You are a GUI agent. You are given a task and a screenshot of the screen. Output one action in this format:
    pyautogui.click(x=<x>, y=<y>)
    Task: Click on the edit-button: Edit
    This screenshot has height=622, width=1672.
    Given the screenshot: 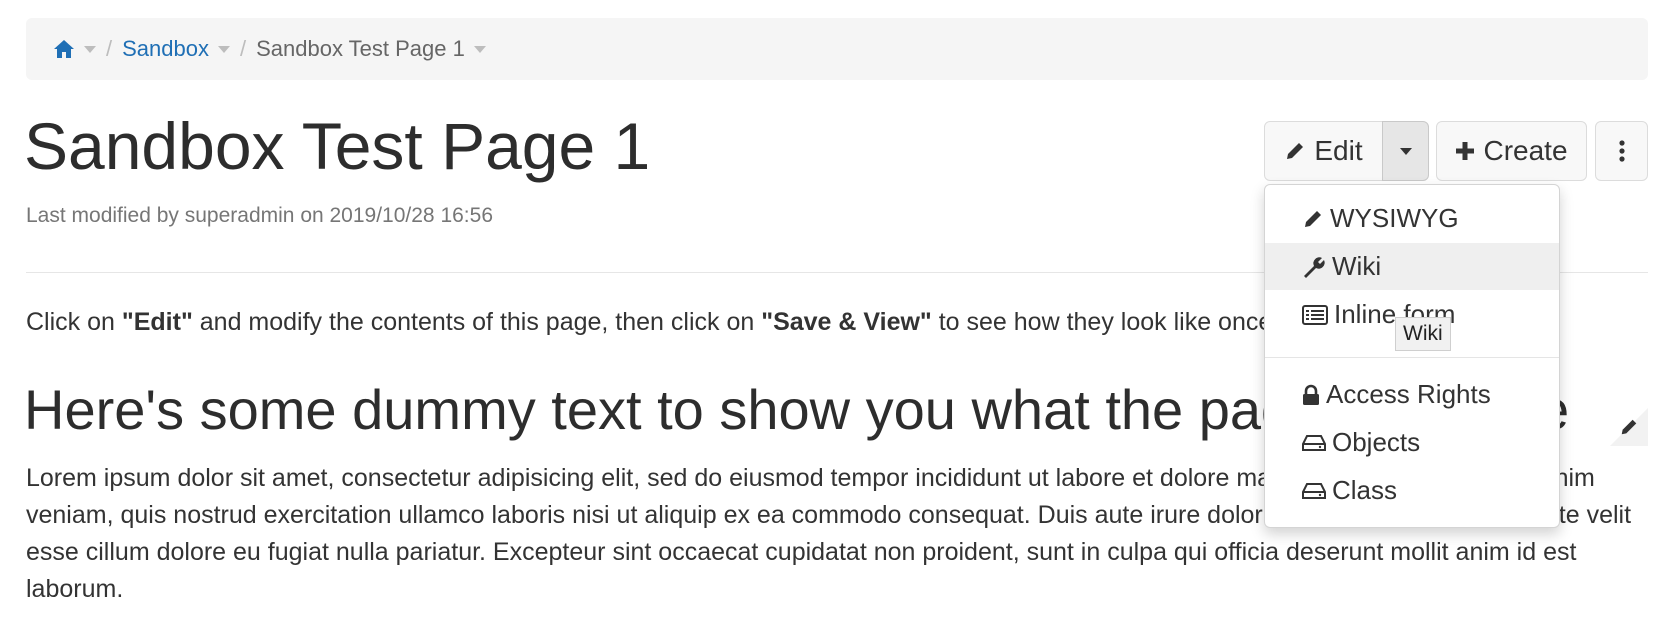 What is the action you would take?
    pyautogui.click(x=1323, y=151)
    